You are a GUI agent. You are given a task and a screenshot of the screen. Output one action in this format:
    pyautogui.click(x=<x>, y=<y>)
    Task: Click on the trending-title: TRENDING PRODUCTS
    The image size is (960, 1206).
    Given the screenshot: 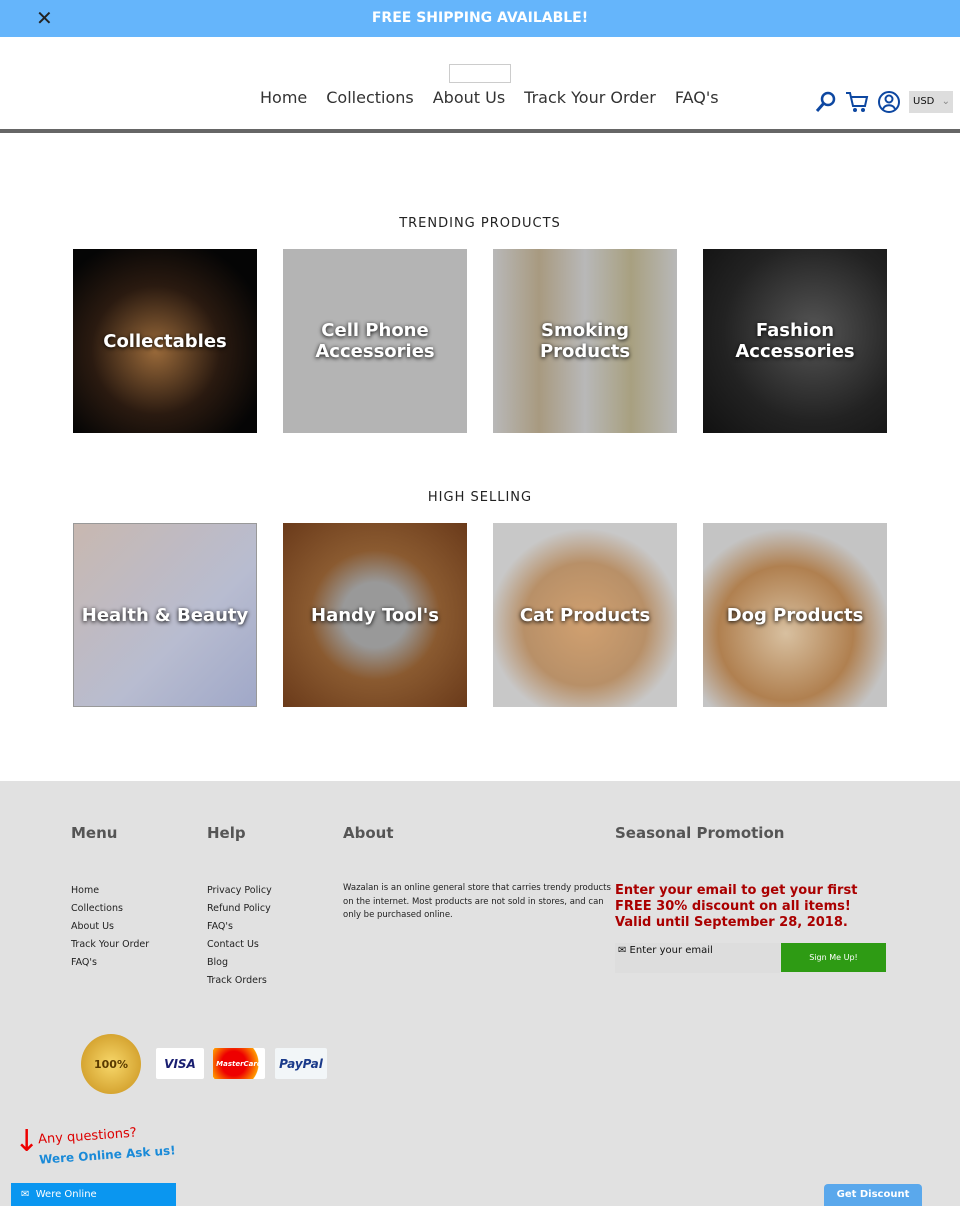 What is the action you would take?
    pyautogui.click(x=480, y=223)
    